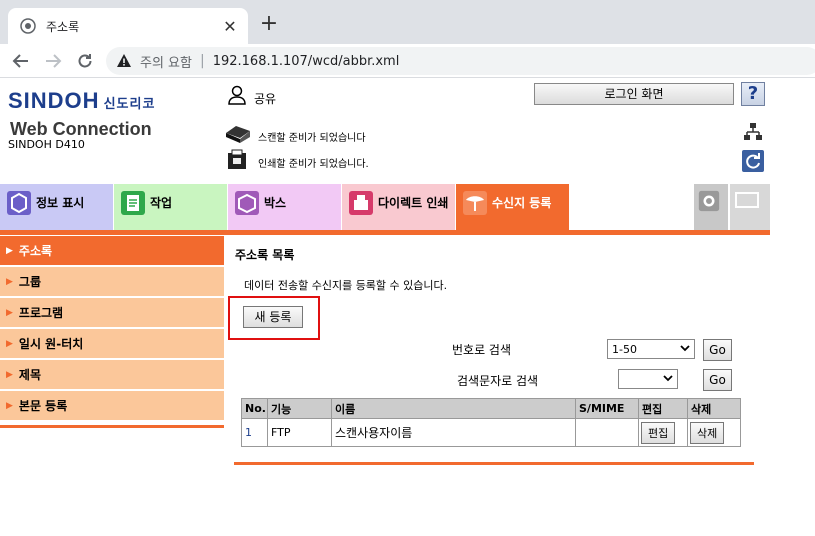 The width and height of the screenshot is (815, 536). Describe the element at coordinates (133, 203) in the screenshot. I see `job-icon` at that location.